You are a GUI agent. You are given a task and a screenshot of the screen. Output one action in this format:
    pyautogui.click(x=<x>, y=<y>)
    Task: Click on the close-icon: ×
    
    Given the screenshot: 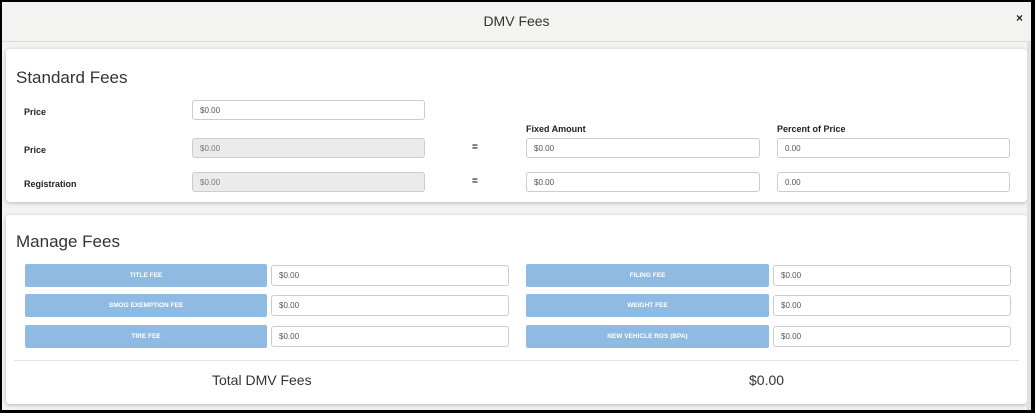 What is the action you would take?
    pyautogui.click(x=1019, y=18)
    